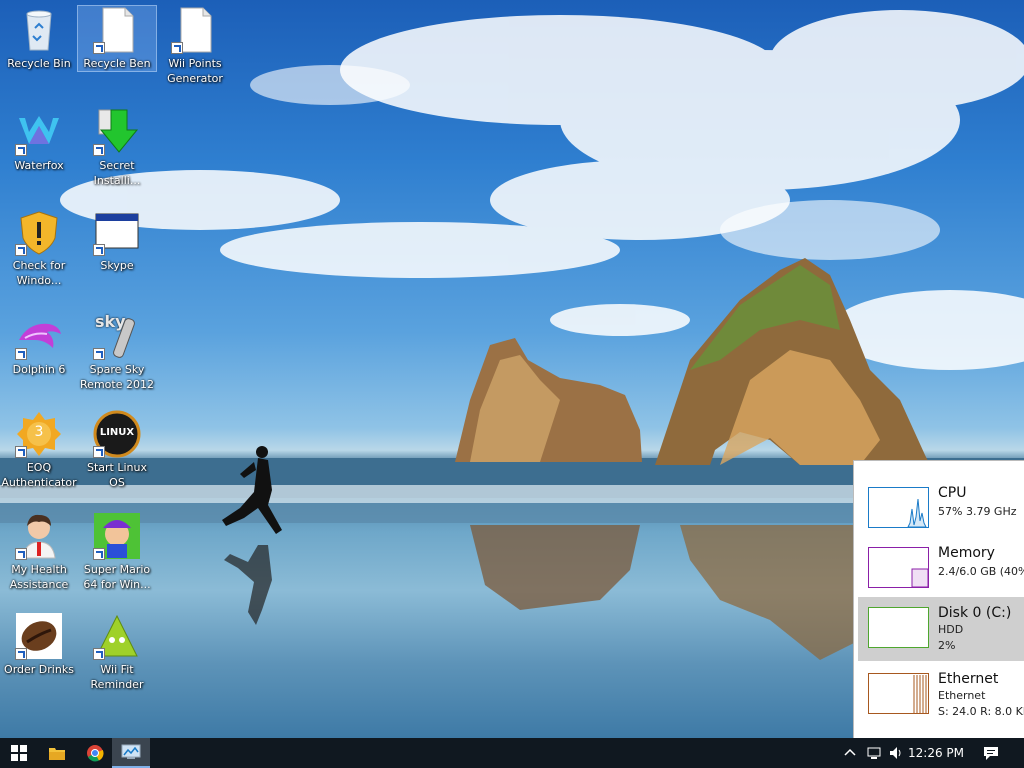 This screenshot has width=1024, height=768. Describe the element at coordinates (991, 753) in the screenshot. I see `action-center-icon` at that location.